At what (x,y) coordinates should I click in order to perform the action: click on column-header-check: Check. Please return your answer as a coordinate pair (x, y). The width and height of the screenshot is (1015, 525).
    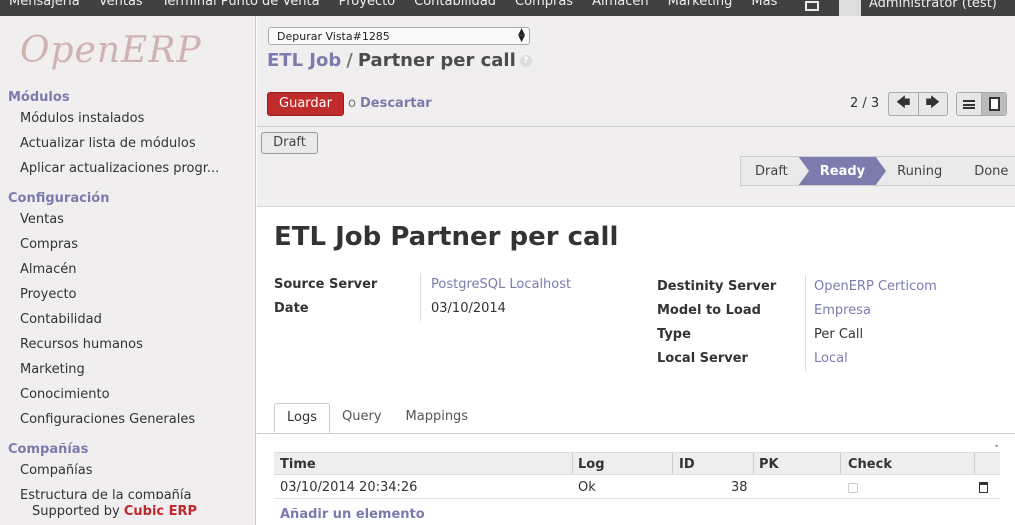
    Looking at the image, I should click on (870, 464).